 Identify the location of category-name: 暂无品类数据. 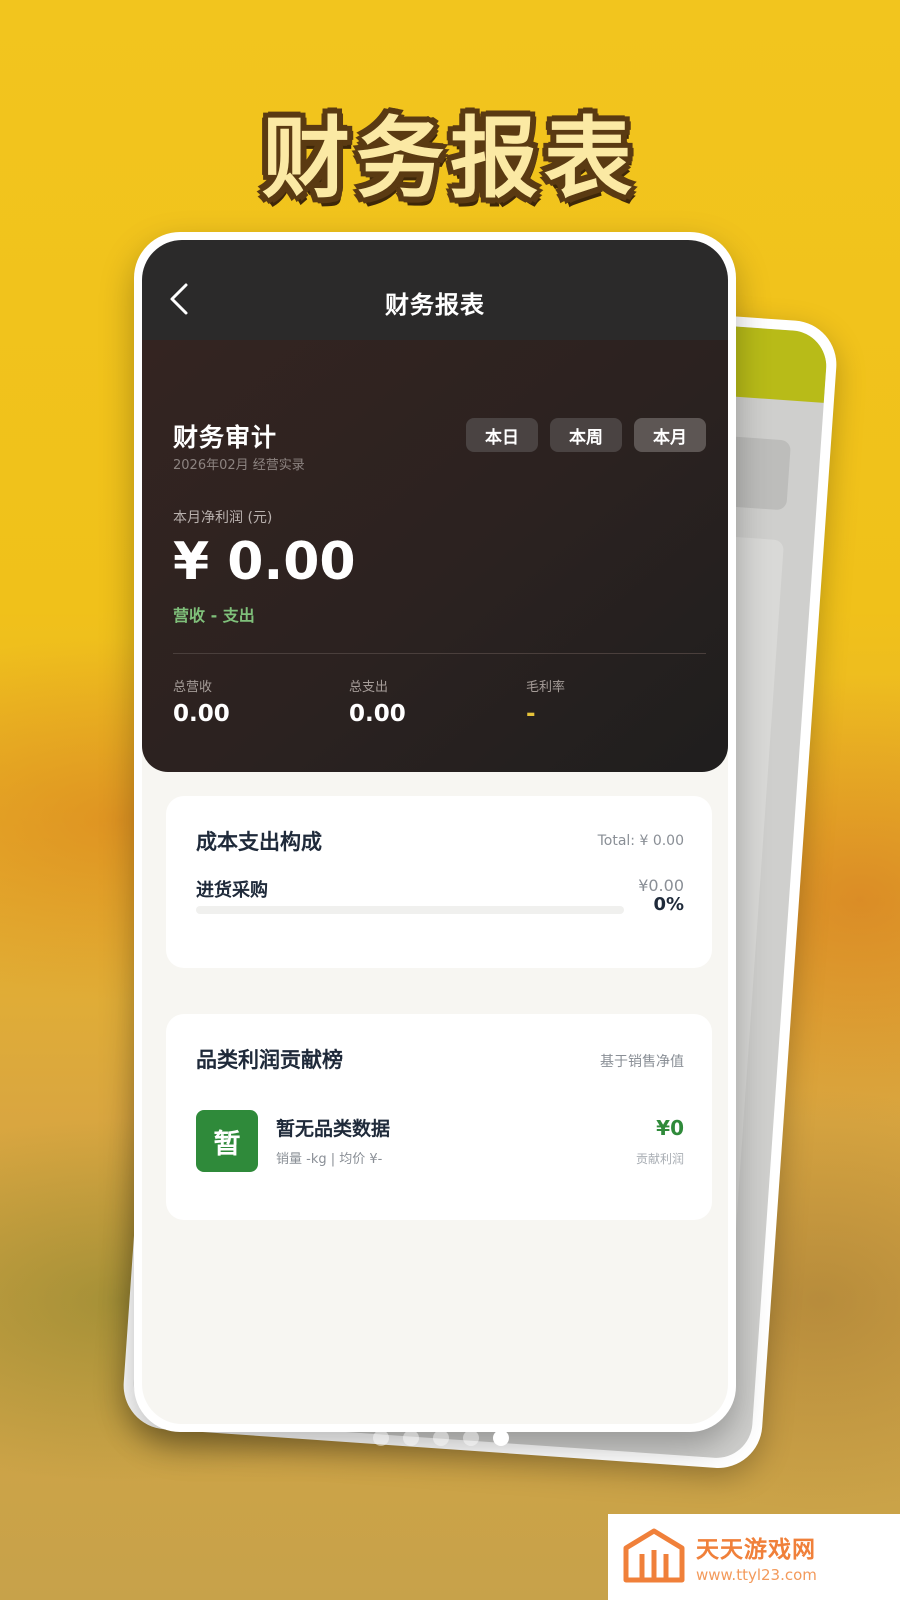
(333, 1129).